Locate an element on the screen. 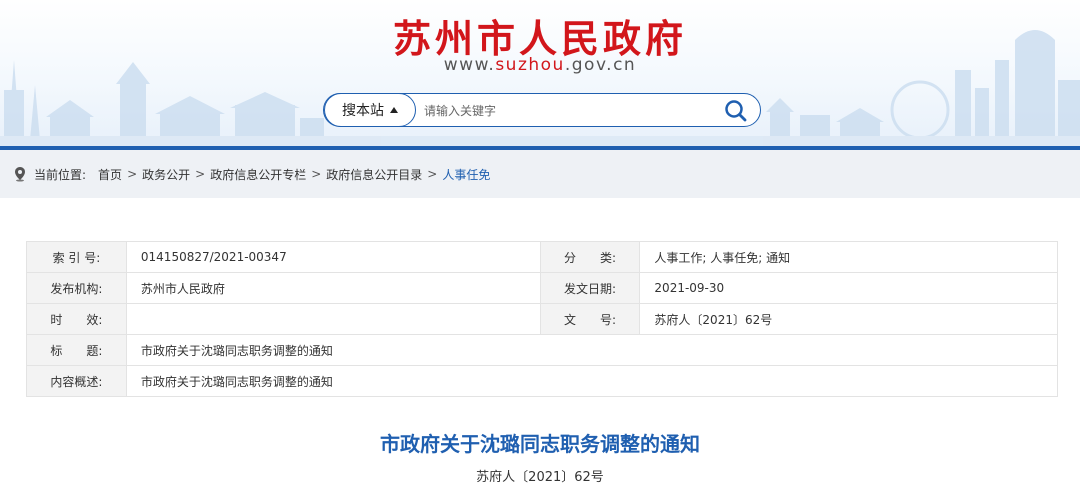  url-suffix: .gov.cn is located at coordinates (600, 65).